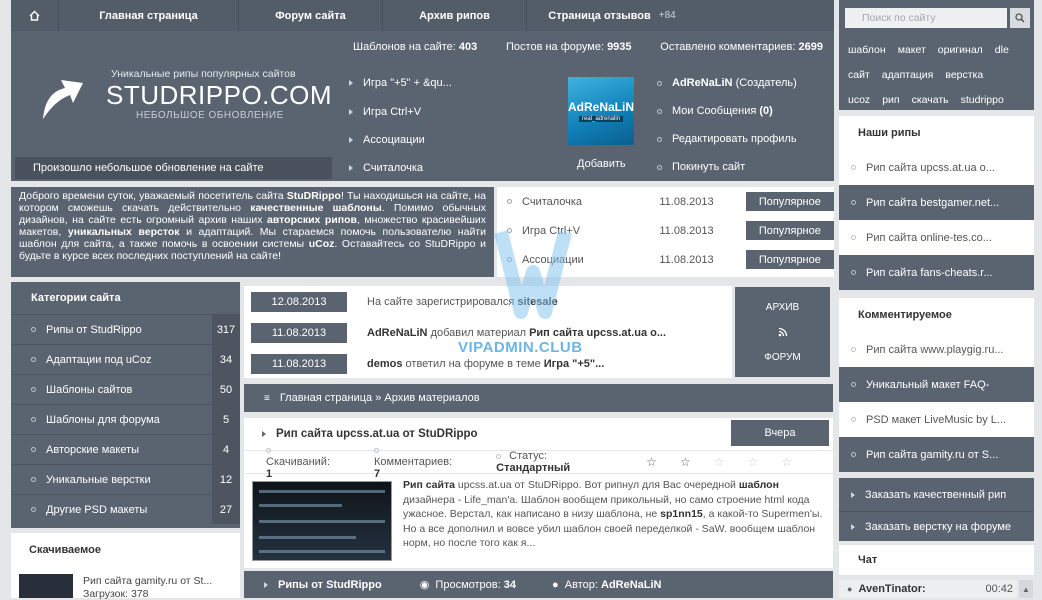 The width and height of the screenshot is (1042, 600). What do you see at coordinates (394, 139) in the screenshot?
I see `header-link-label: Ассоциации` at bounding box center [394, 139].